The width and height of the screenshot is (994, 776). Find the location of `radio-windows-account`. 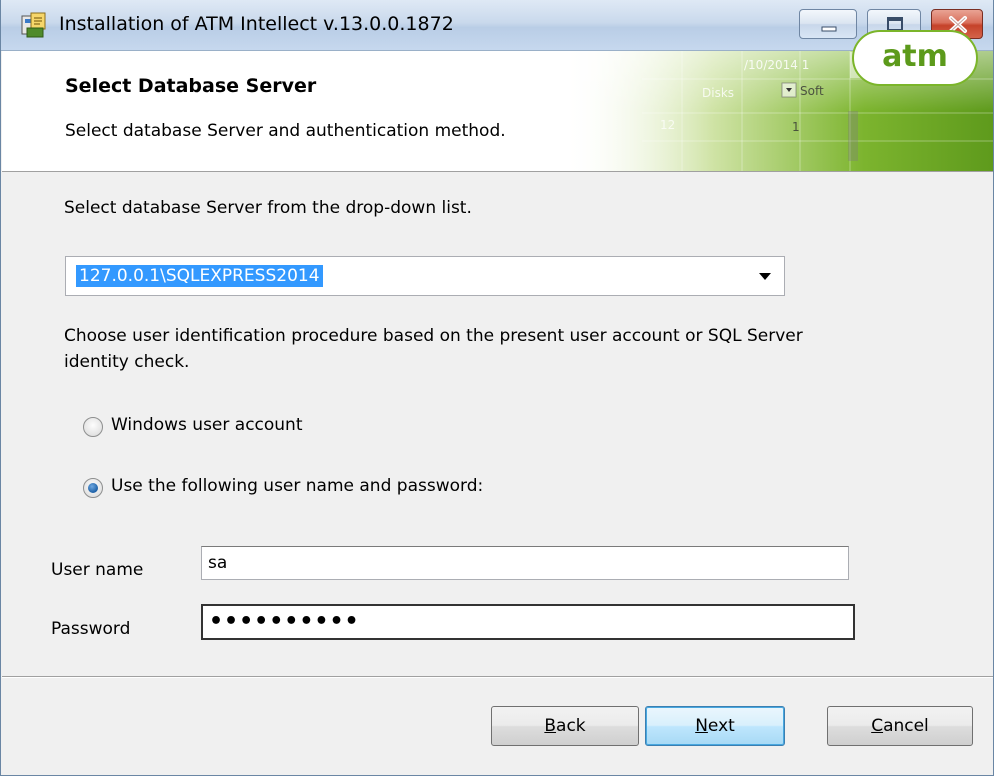

radio-windows-account is located at coordinates (93, 427).